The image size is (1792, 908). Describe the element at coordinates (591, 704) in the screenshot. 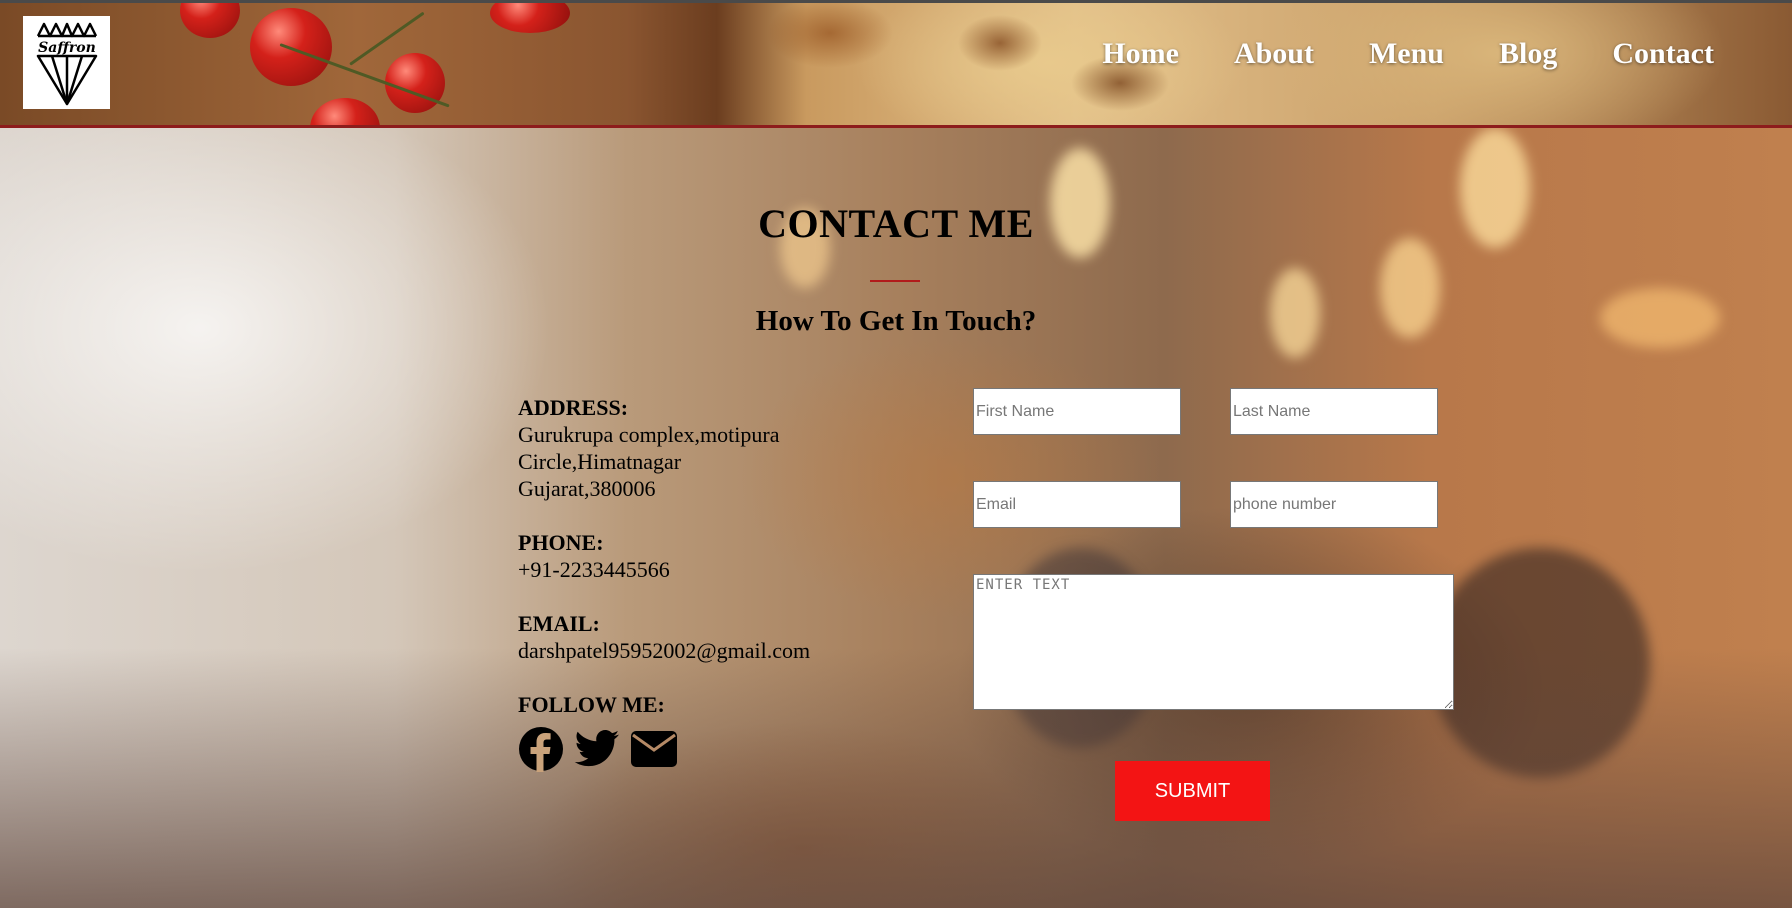

I see `follow-label: FOLLOW ME:` at that location.